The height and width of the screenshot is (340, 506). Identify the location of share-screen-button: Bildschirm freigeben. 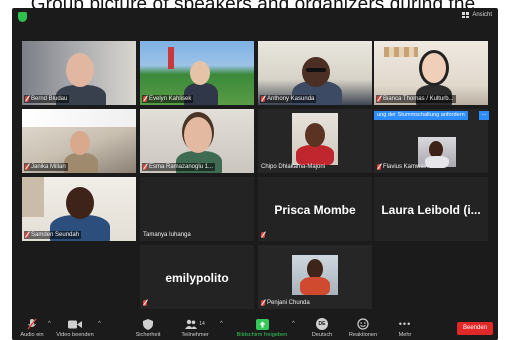
(262, 328).